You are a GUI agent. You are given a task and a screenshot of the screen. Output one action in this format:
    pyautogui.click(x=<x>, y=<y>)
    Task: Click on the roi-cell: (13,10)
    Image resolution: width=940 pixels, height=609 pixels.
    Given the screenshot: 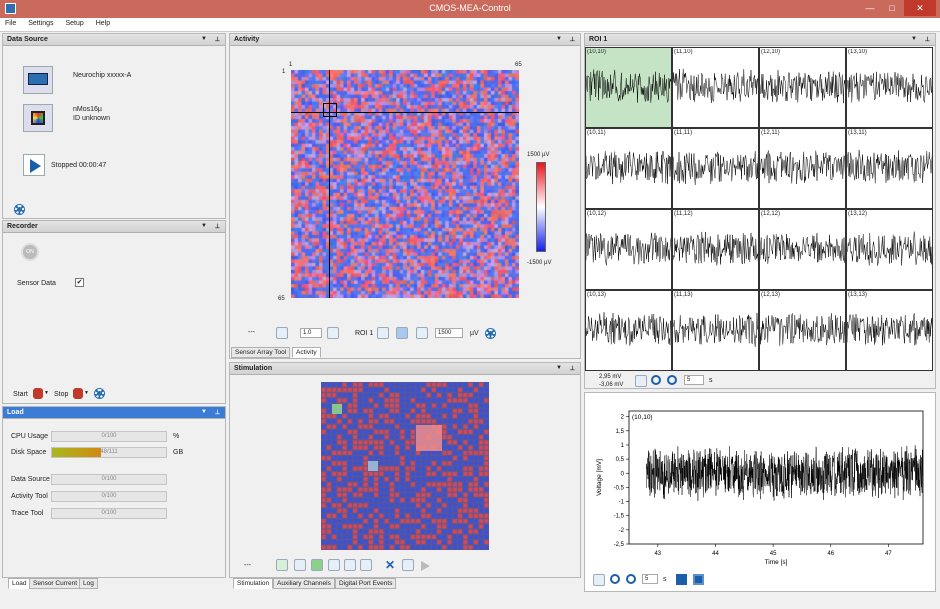 What is the action you would take?
    pyautogui.click(x=889, y=87)
    